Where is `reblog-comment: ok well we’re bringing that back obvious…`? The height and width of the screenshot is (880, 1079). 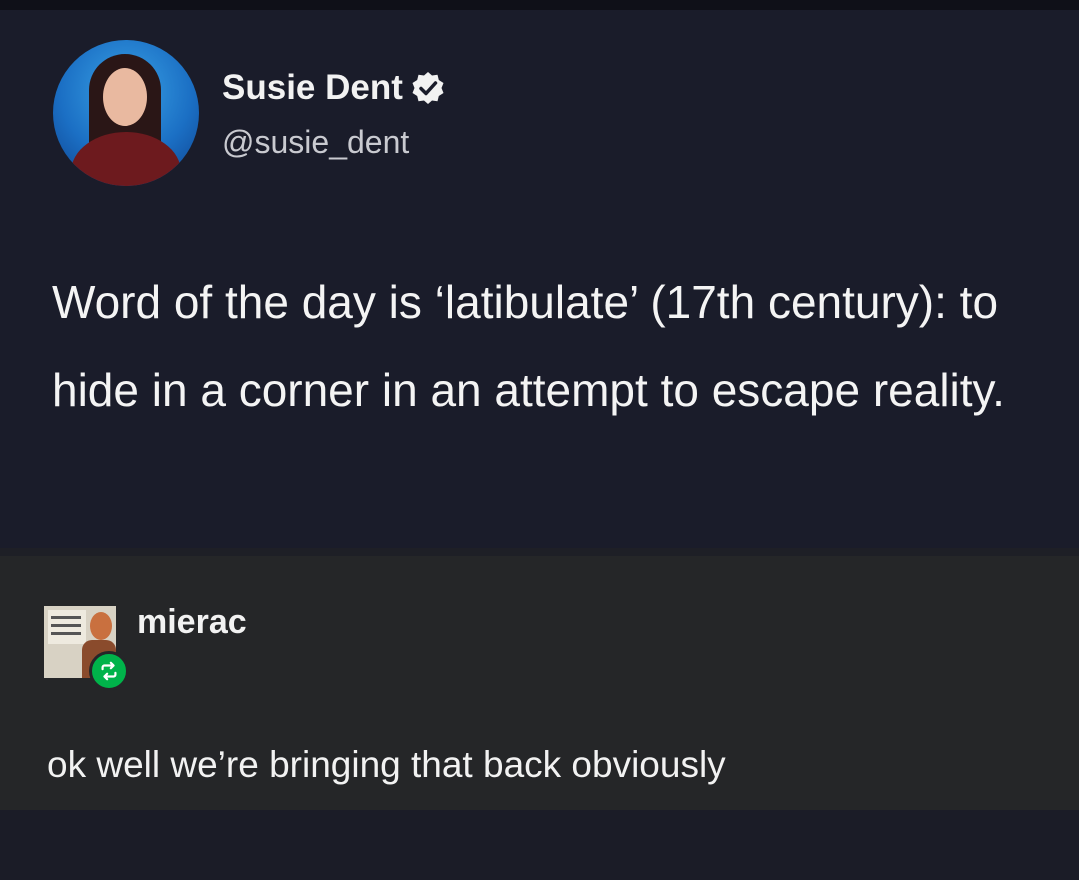
reblog-comment: ok well we’re bringing that back obvious… is located at coordinates (386, 764).